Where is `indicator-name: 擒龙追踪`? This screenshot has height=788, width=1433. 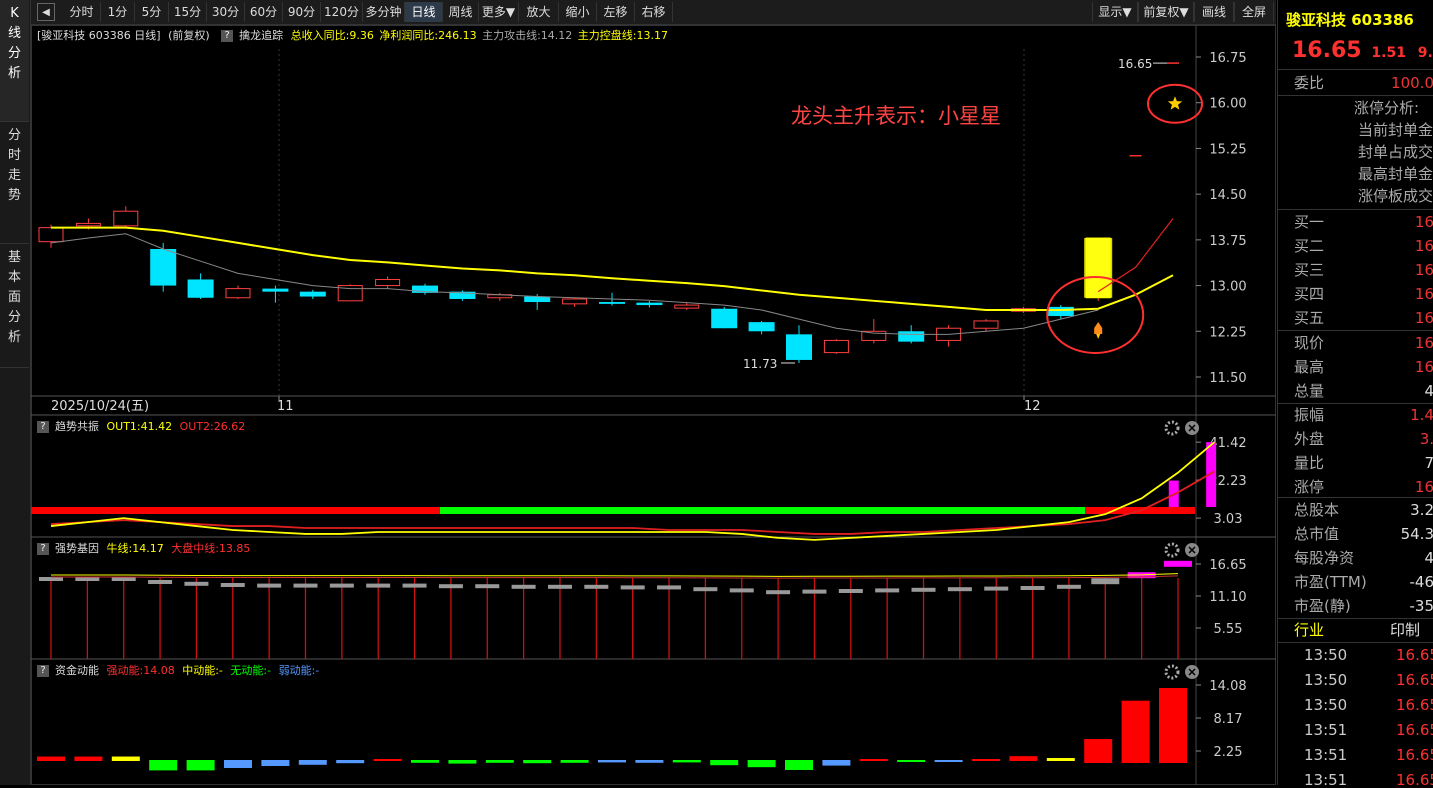
indicator-name: 擒龙追踪 is located at coordinates (261, 35).